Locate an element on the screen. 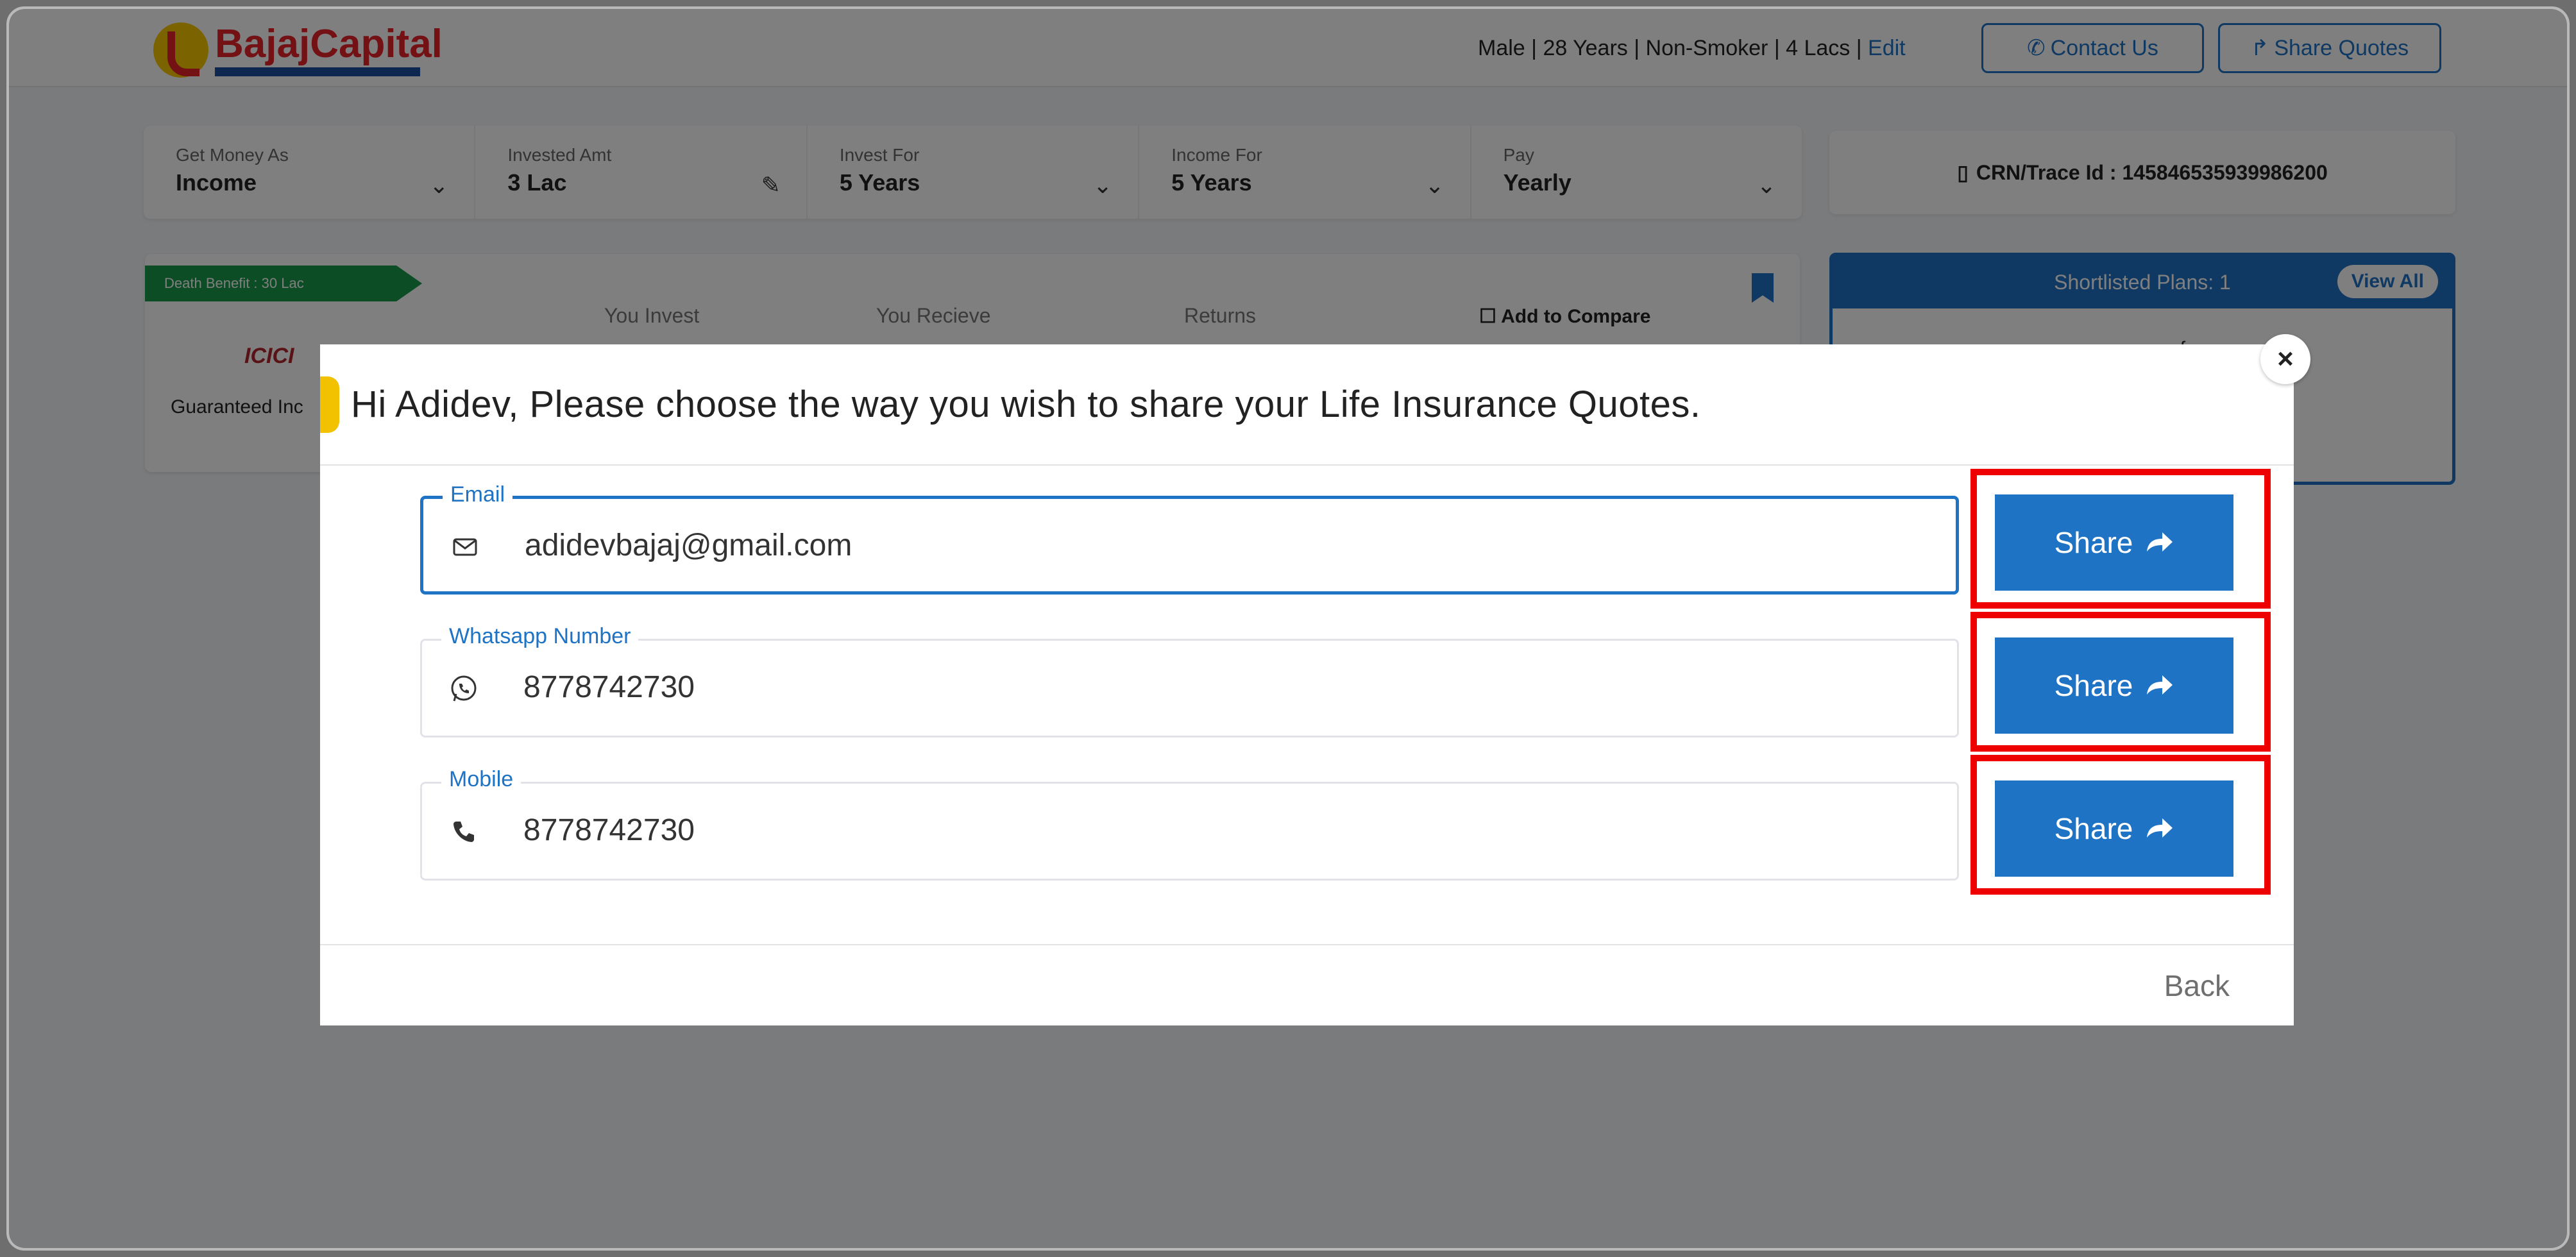 The height and width of the screenshot is (1257, 2576). mobile-share-highlight: Share is located at coordinates (2120, 825).